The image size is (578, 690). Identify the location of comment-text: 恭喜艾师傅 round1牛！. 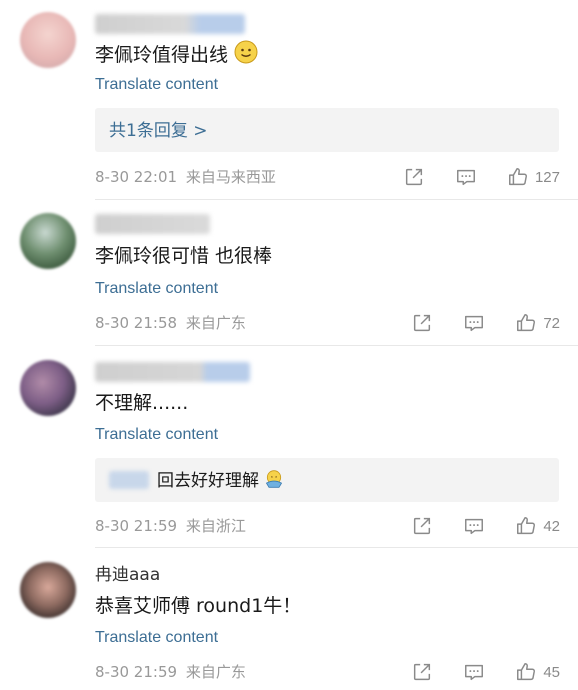
(198, 606).